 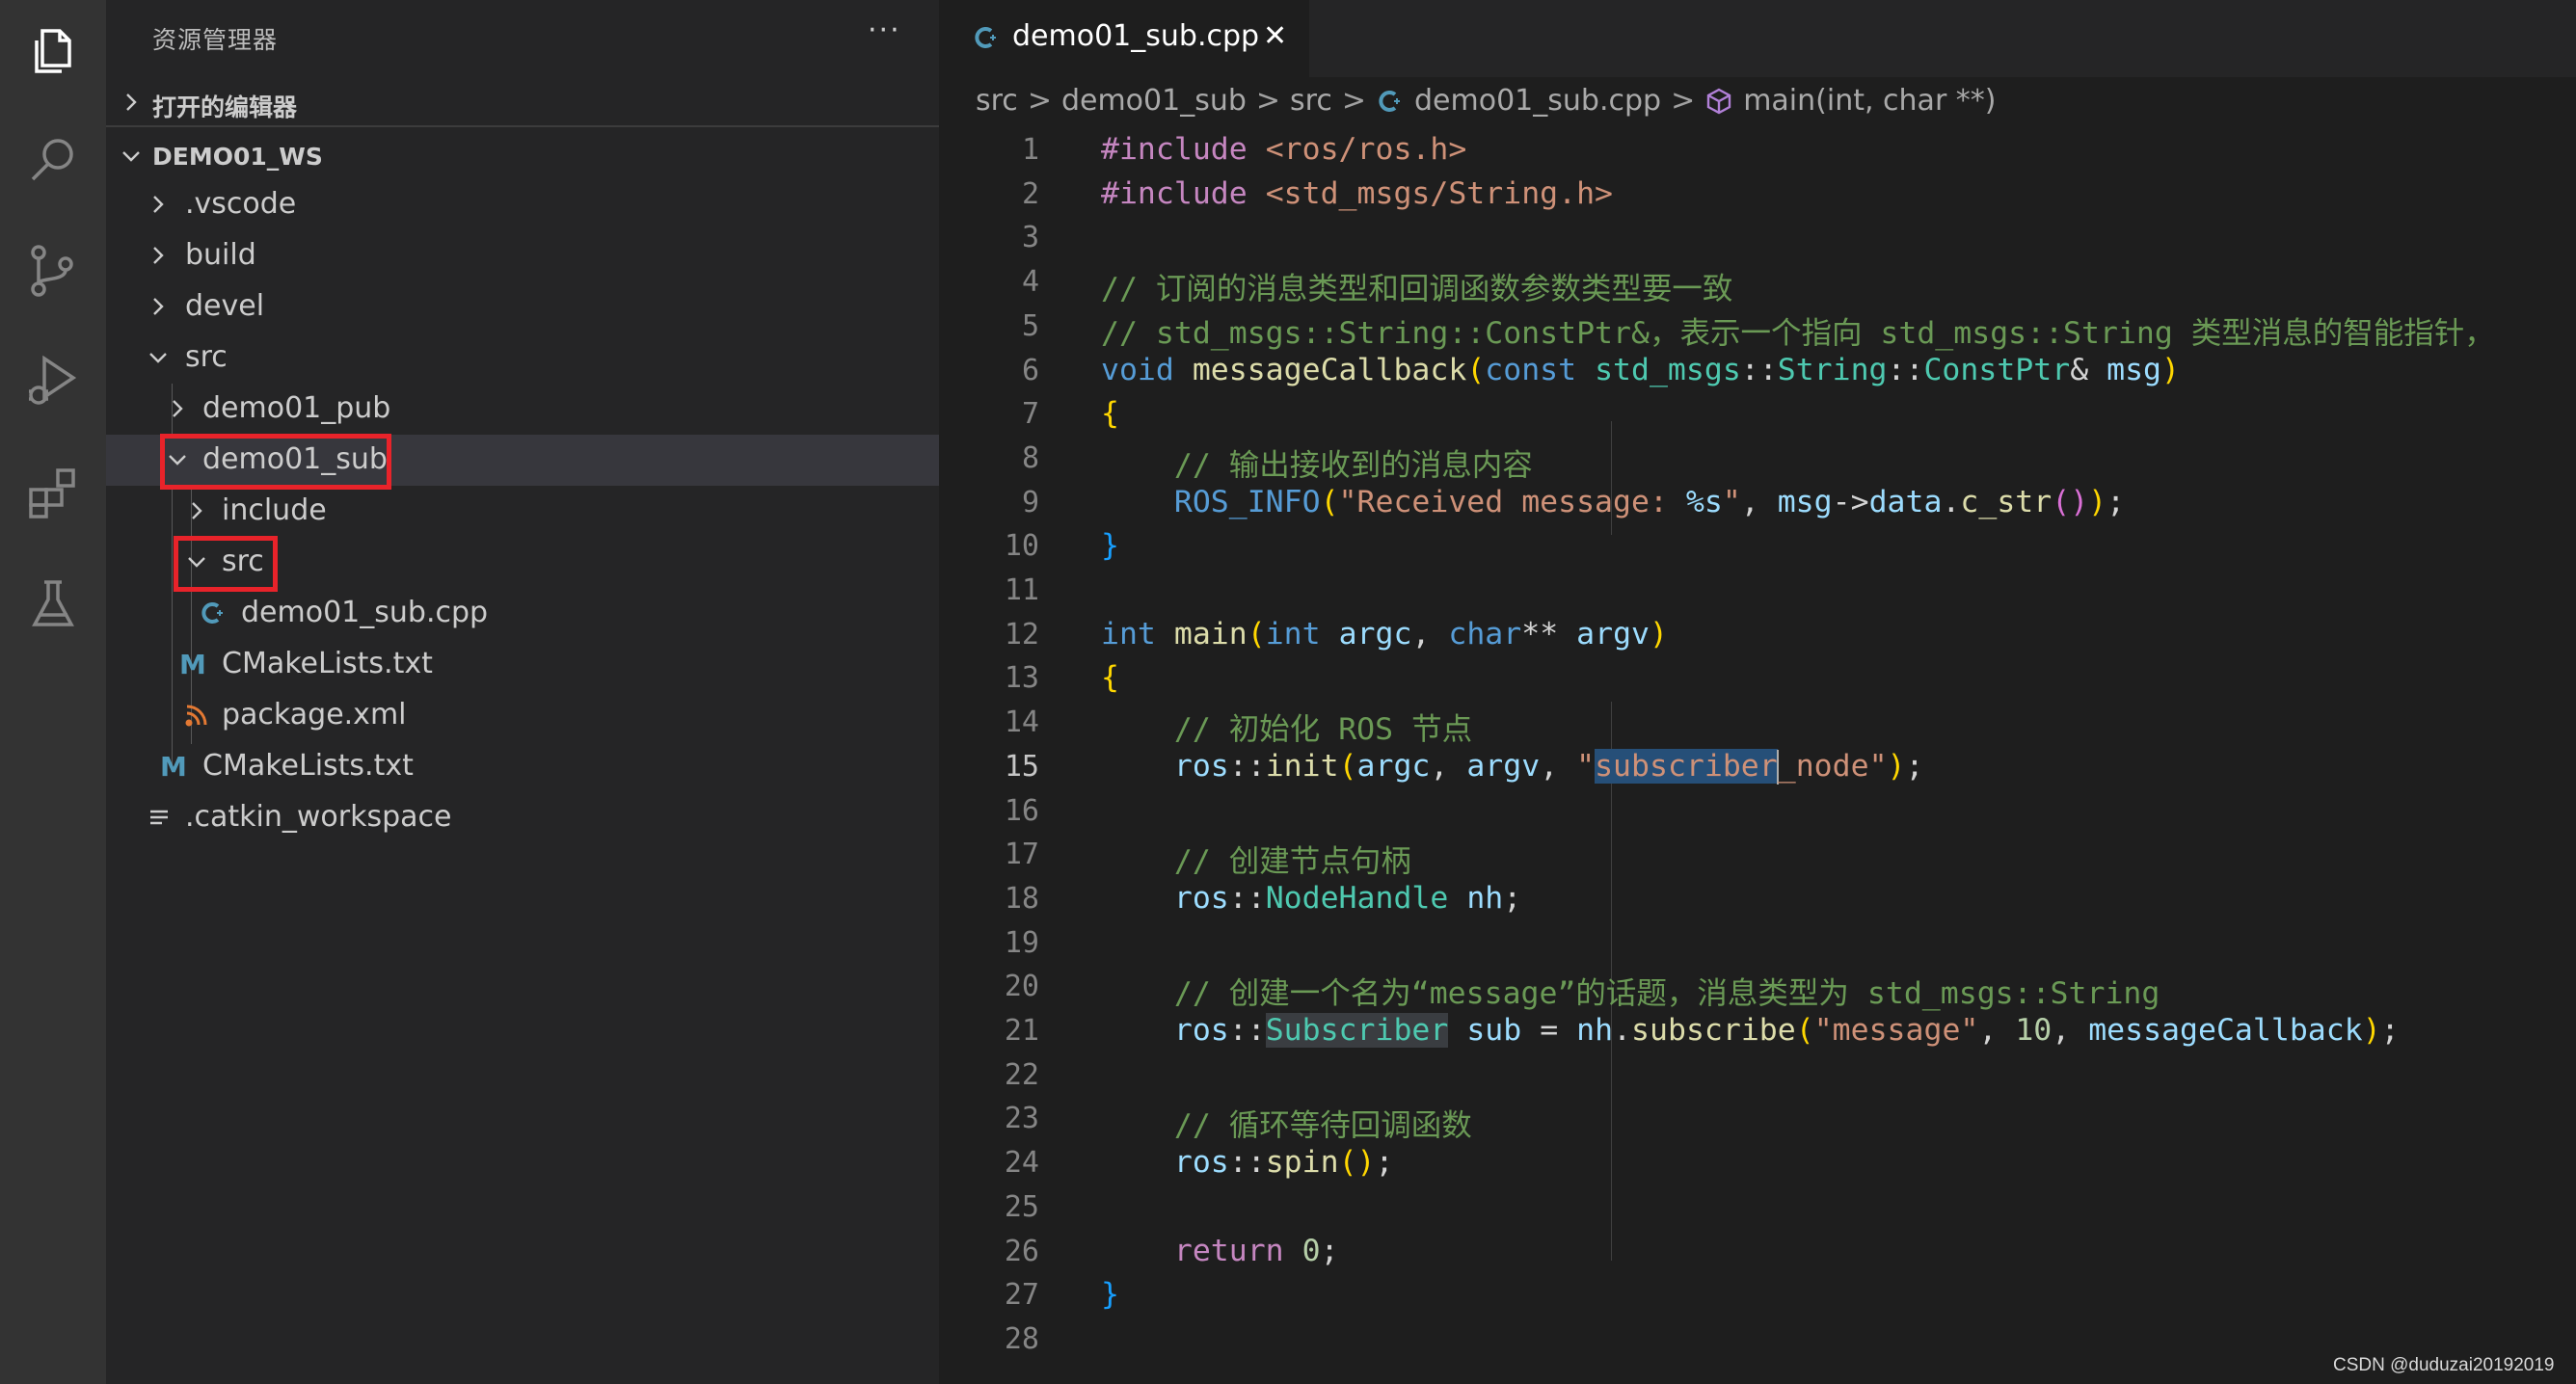 What do you see at coordinates (1154, 101) in the screenshot?
I see `breadcrumb-item: demo01_sub` at bounding box center [1154, 101].